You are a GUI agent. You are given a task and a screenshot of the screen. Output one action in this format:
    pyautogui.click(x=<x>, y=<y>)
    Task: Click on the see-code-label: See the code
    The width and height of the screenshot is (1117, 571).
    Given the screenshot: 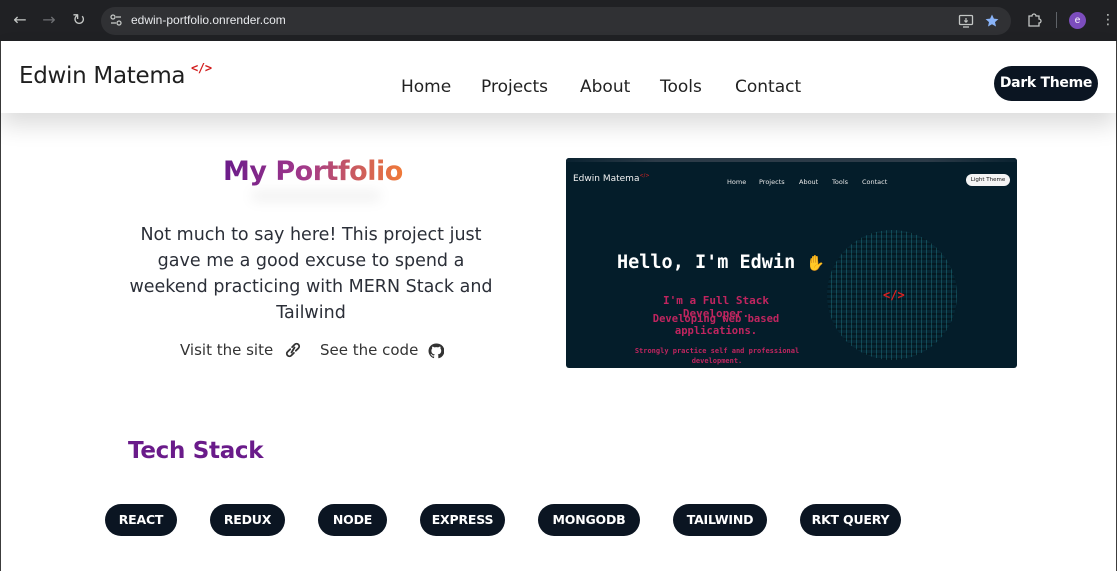 What is the action you would take?
    pyautogui.click(x=369, y=350)
    